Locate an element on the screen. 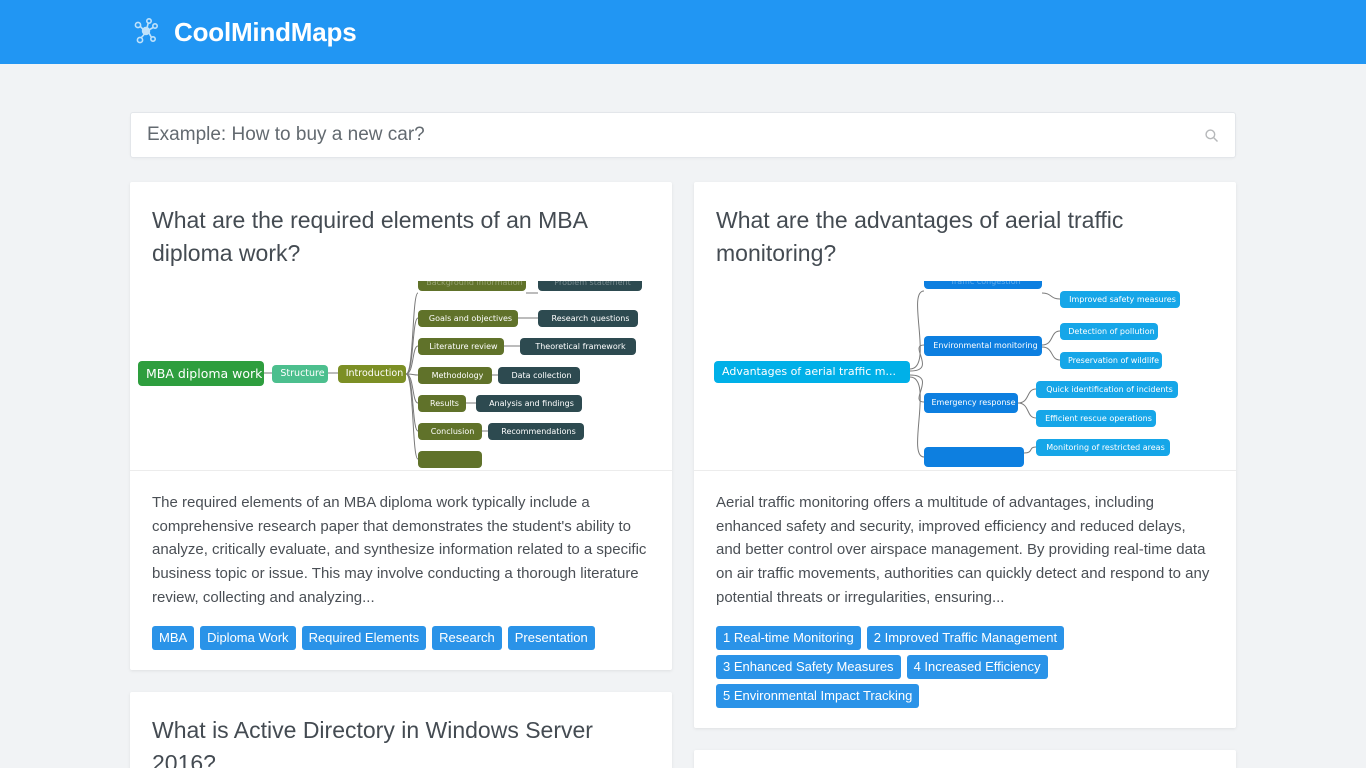 The height and width of the screenshot is (768, 1366). mindmap-node: Detection of pollution is located at coordinates (1109, 331).